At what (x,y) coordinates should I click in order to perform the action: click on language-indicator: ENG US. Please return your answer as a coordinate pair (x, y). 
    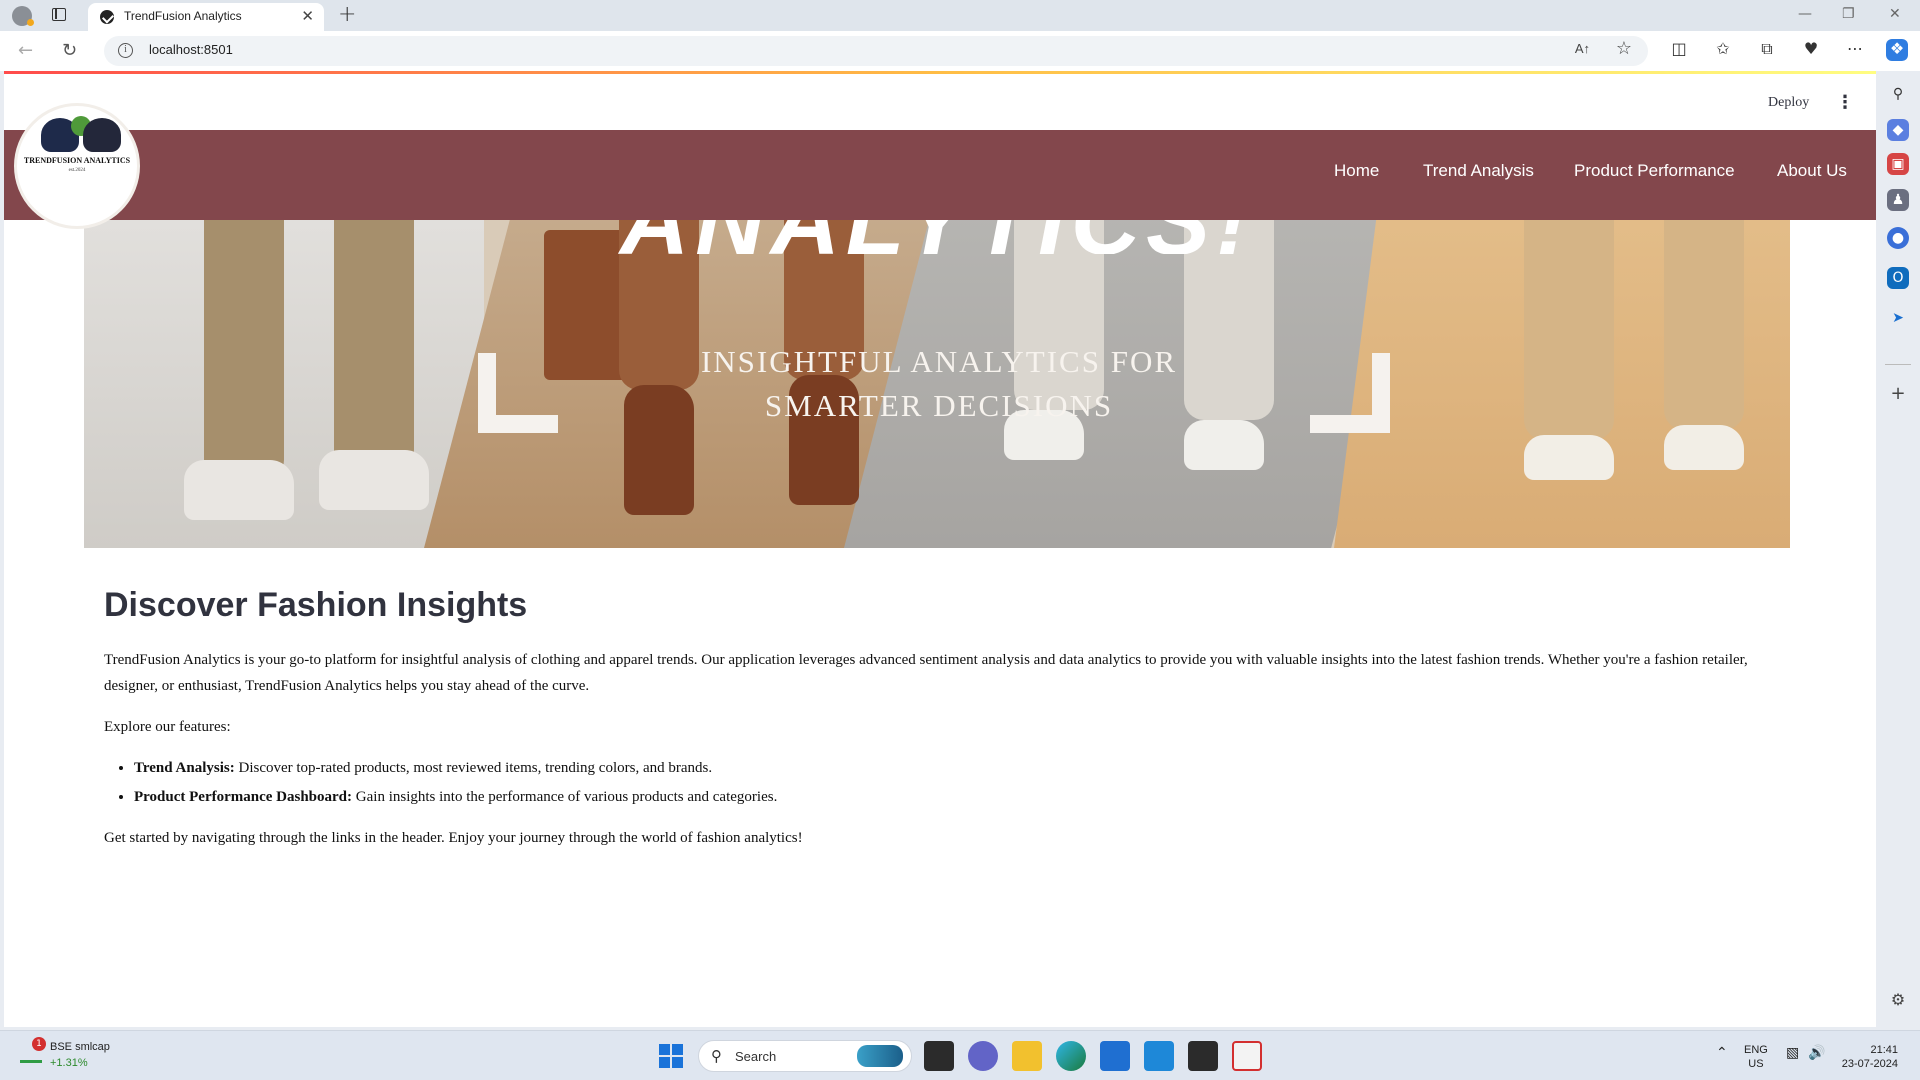
    Looking at the image, I should click on (1756, 1057).